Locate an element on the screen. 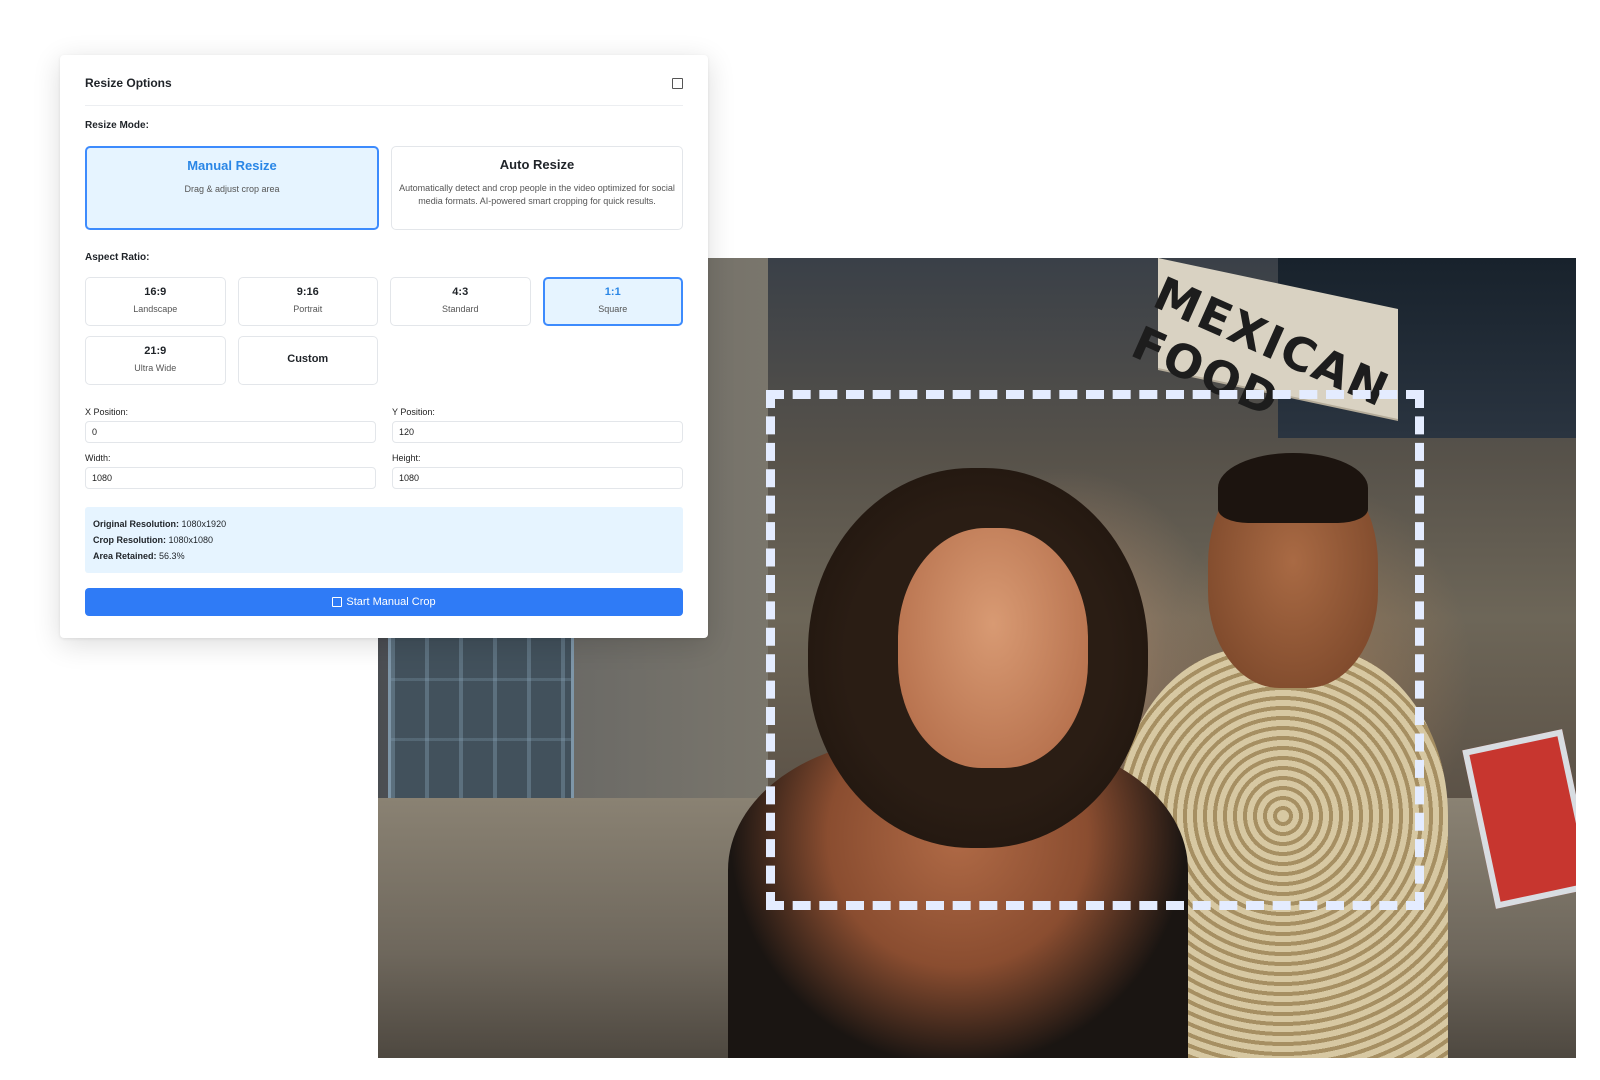 Image resolution: width=1600 pixels, height=1080 pixels. crop-resolution-value: 1080x1080 is located at coordinates (191, 540).